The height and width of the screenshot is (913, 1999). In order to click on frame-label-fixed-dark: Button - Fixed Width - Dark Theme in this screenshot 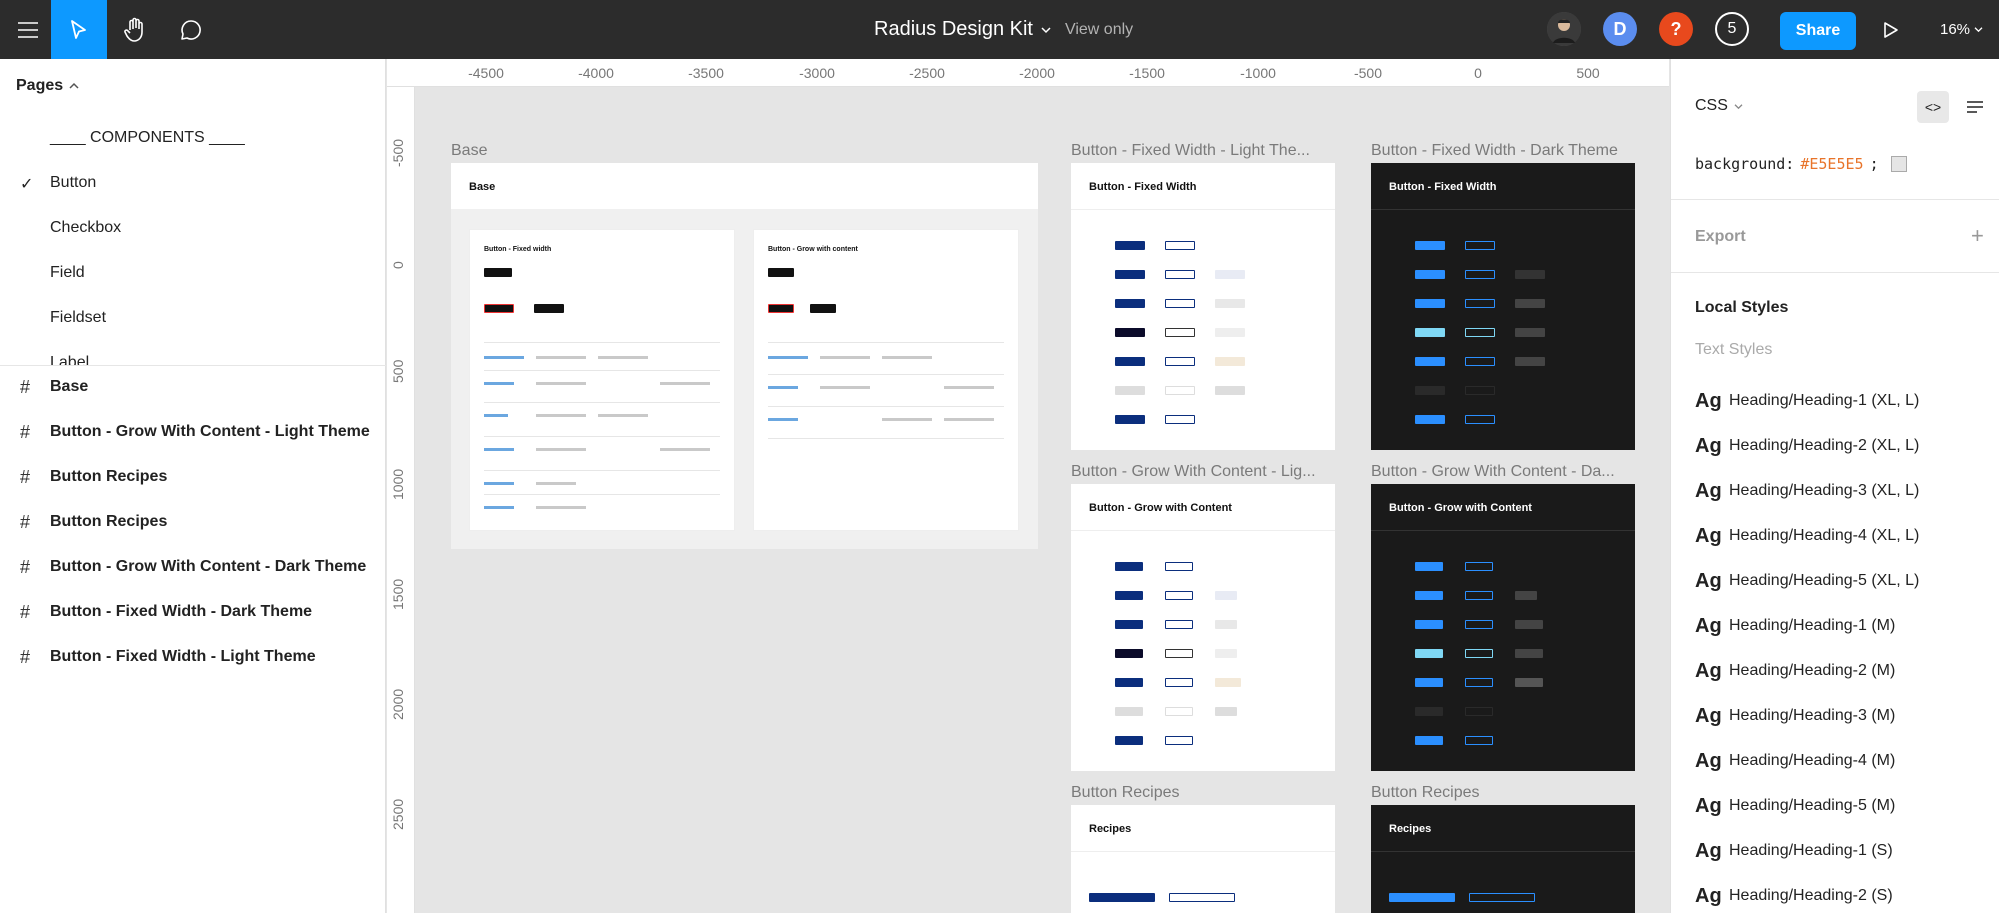, I will do `click(1503, 151)`.